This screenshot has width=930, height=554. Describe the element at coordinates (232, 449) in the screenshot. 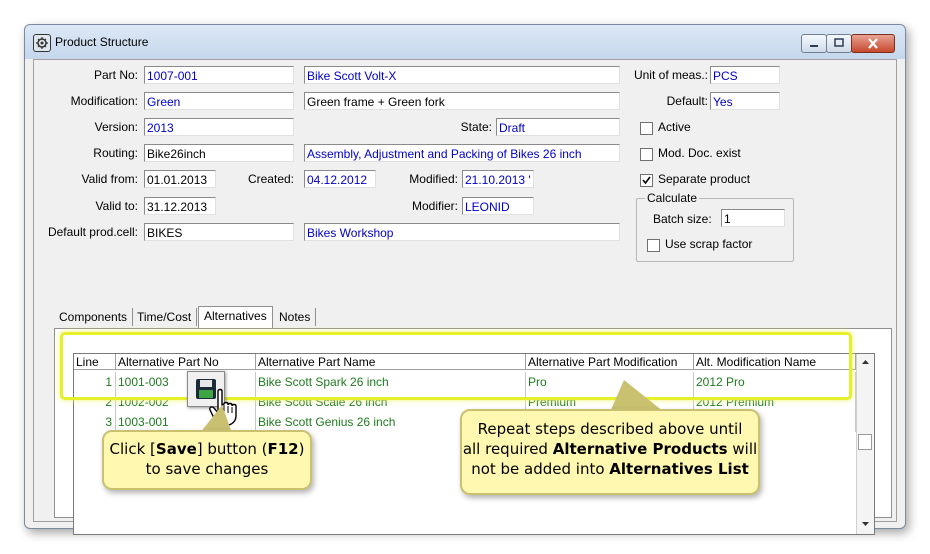

I see `save-callout-text: ] button (` at that location.